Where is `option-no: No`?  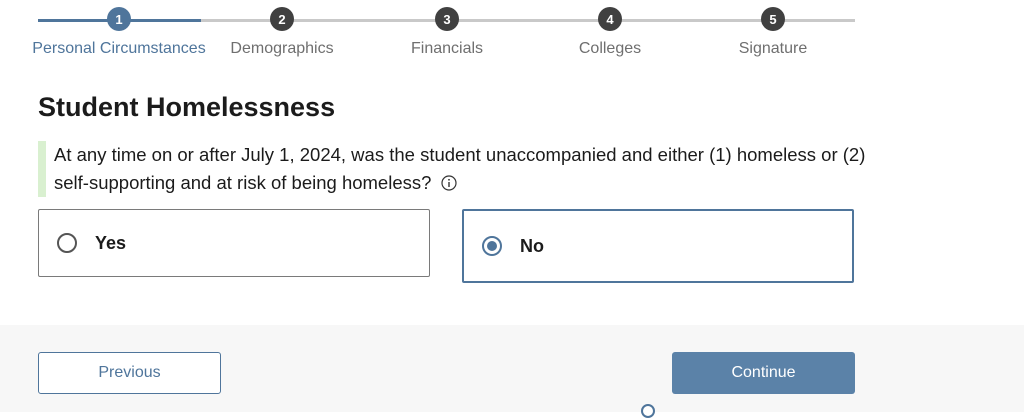
option-no: No is located at coordinates (658, 246).